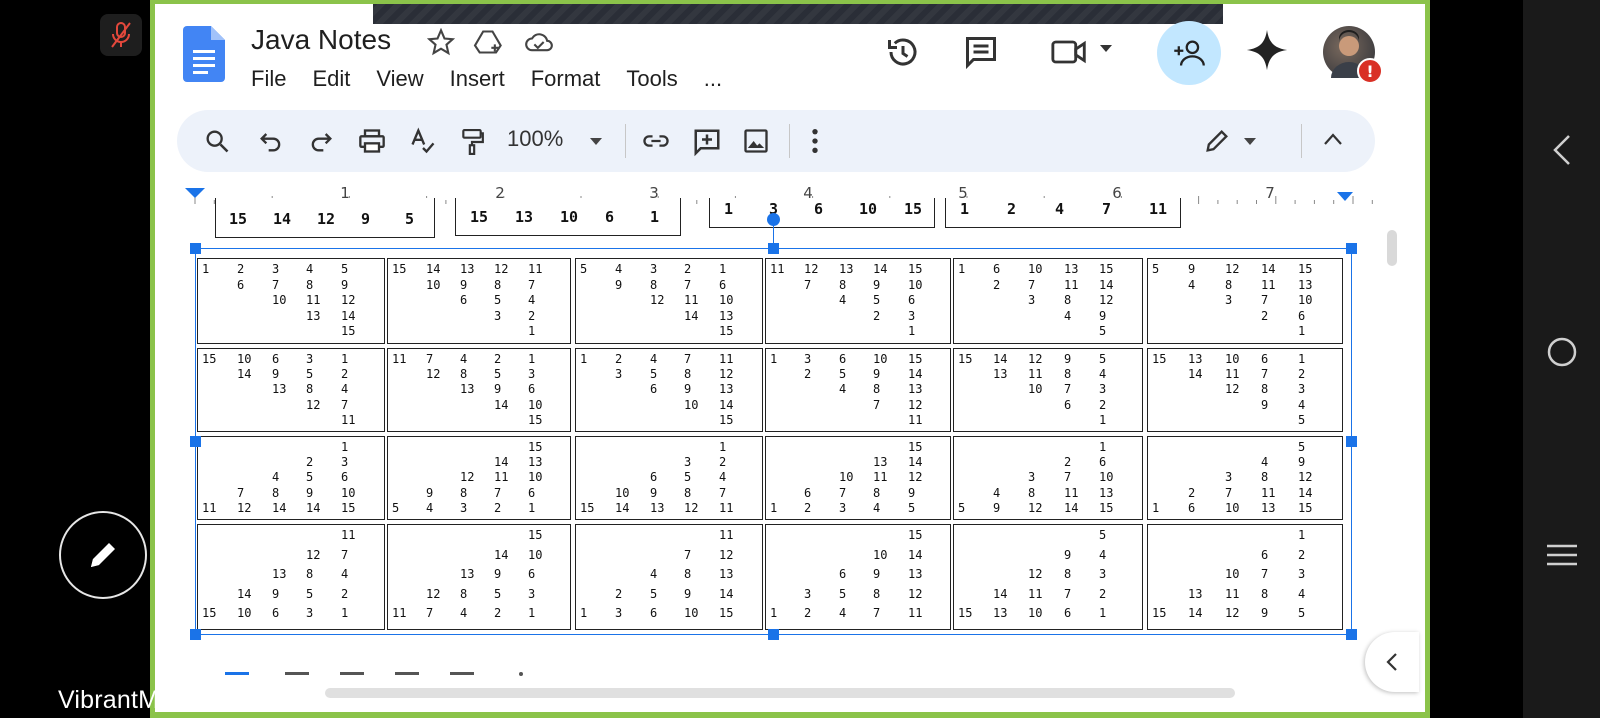  I want to click on print-icon, so click(372, 141).